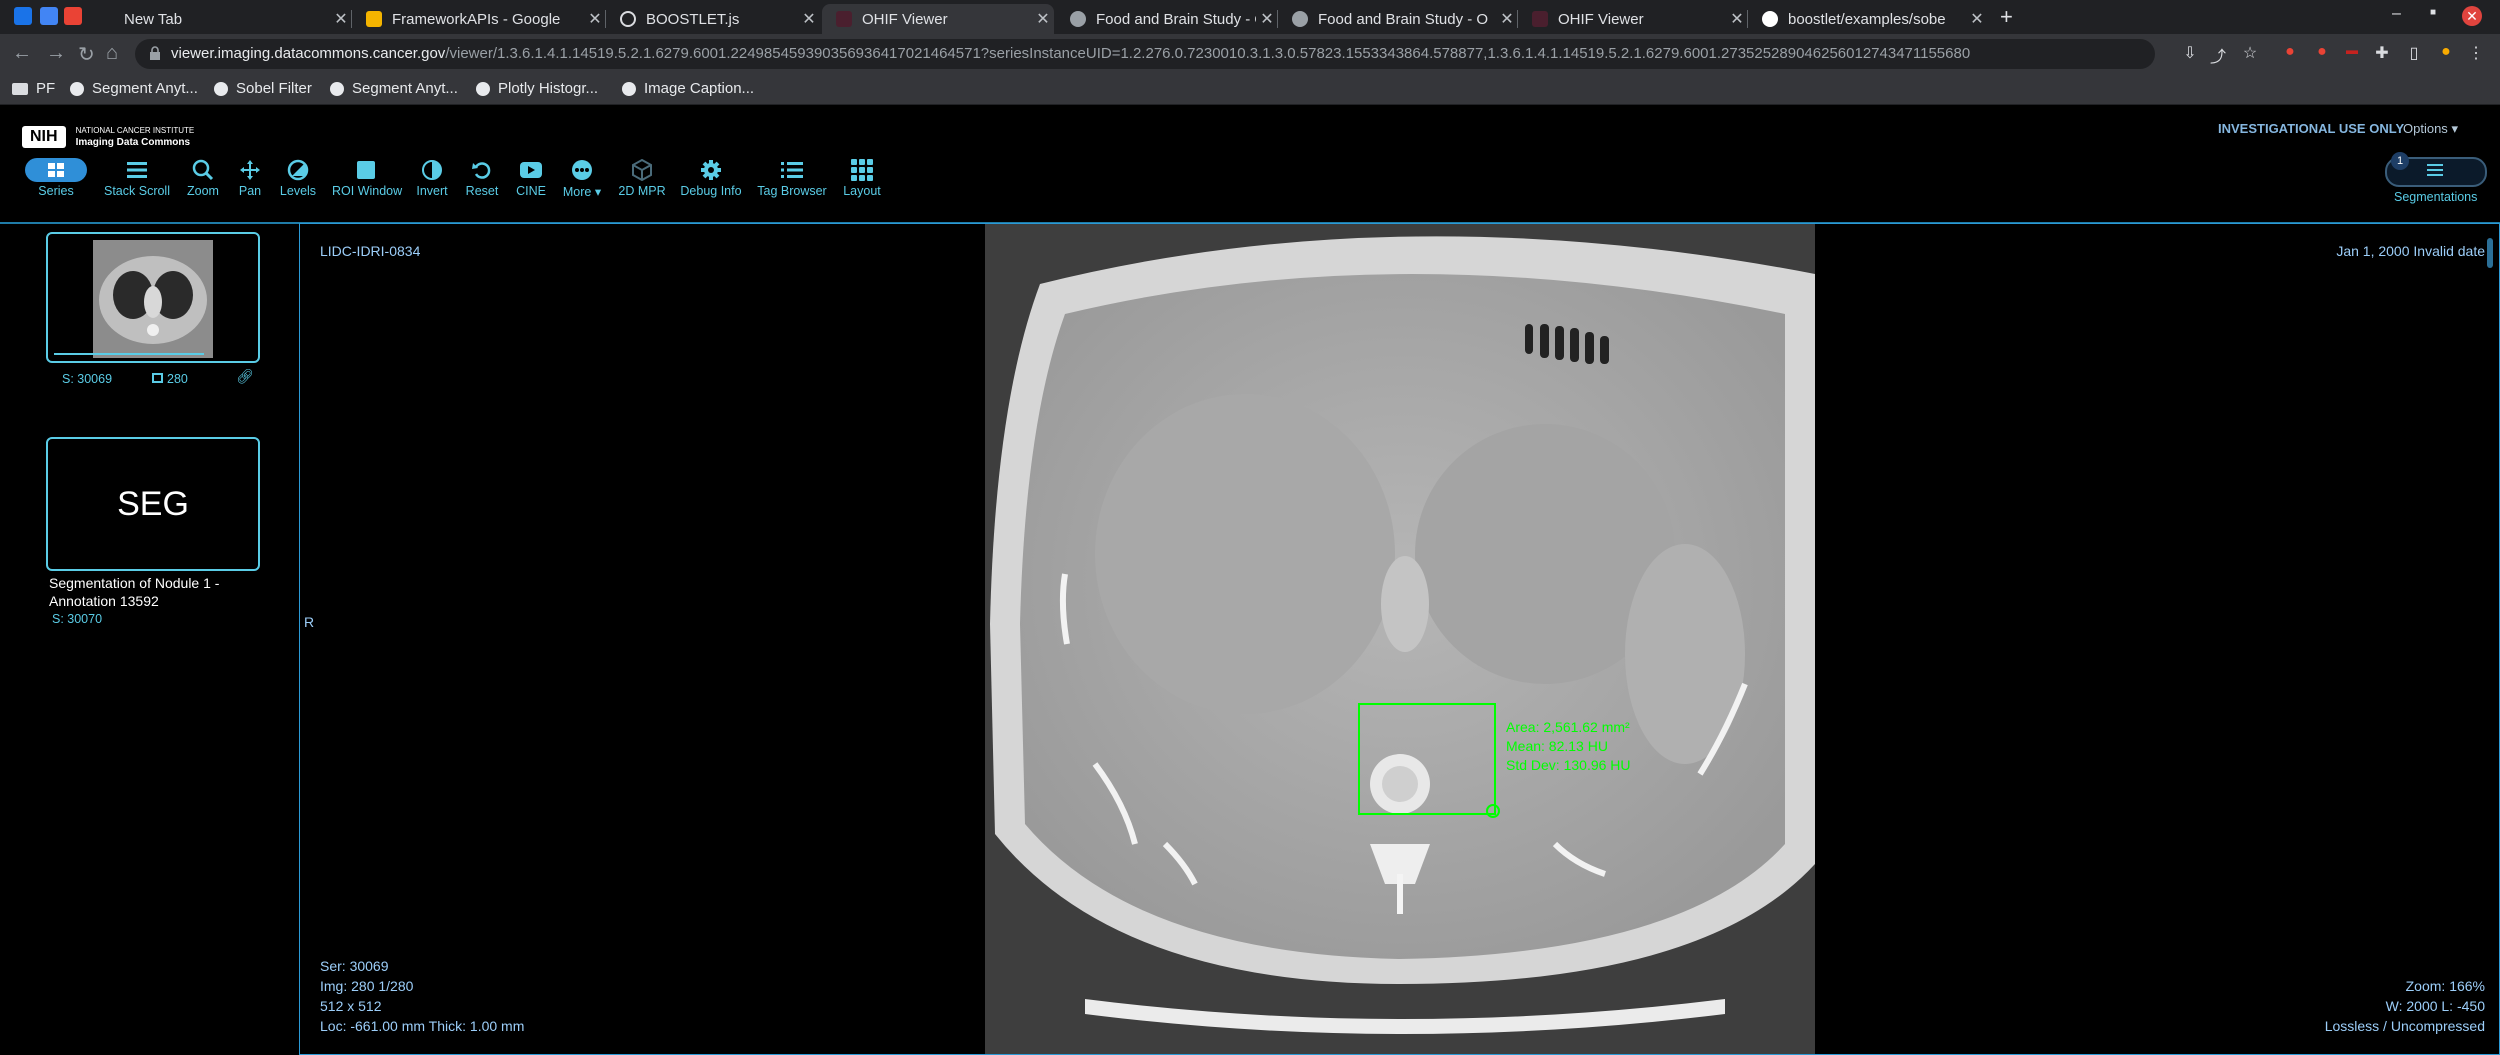 The image size is (2500, 1055). What do you see at coordinates (862, 177) in the screenshot?
I see `layout-button: Layout` at bounding box center [862, 177].